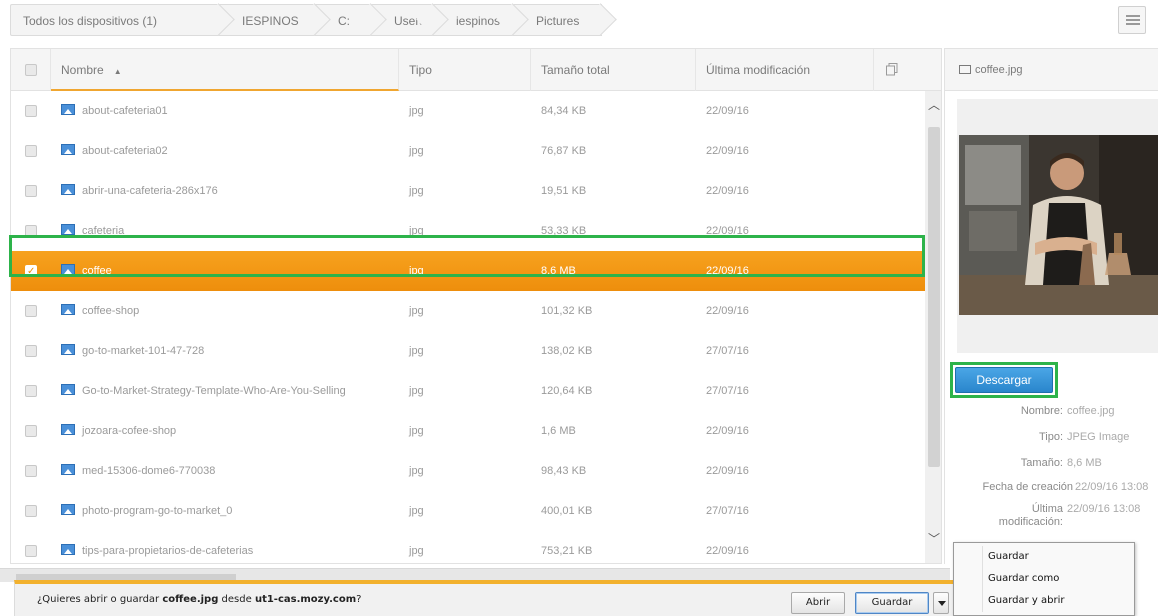 This screenshot has height=616, width=1158. What do you see at coordinates (1030, 515) in the screenshot?
I see `meta-label: Última modificación:` at bounding box center [1030, 515].